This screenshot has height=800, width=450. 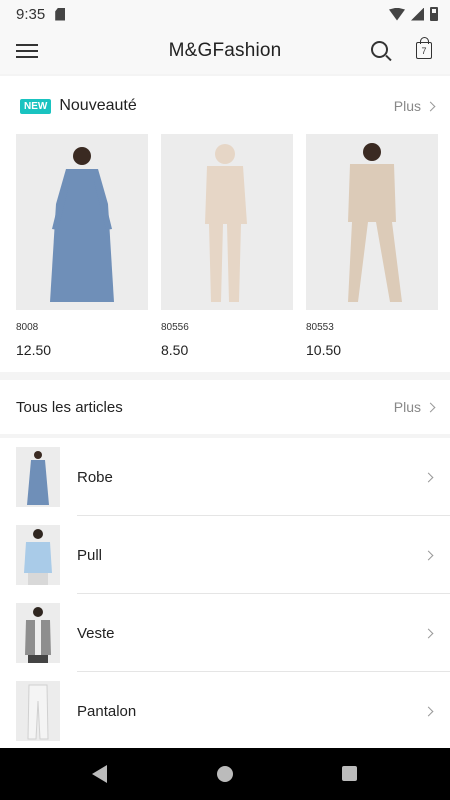 I want to click on product-card: 80553 10.50, so click(x=372, y=249).